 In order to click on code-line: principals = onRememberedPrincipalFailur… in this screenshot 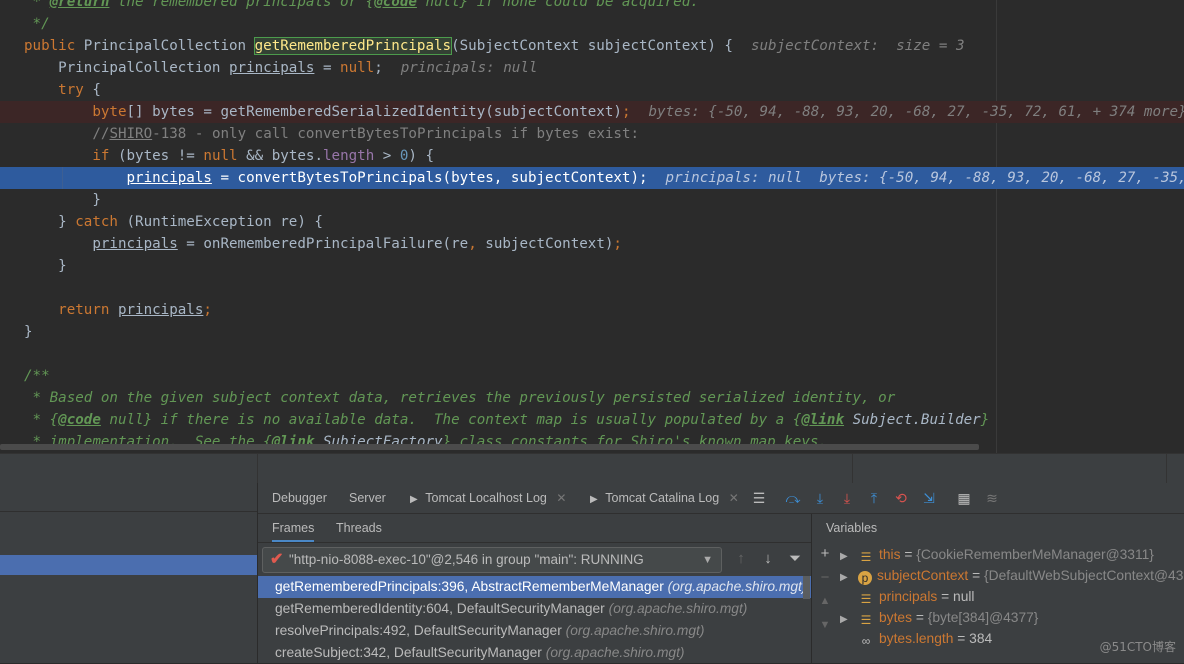, I will do `click(592, 244)`.